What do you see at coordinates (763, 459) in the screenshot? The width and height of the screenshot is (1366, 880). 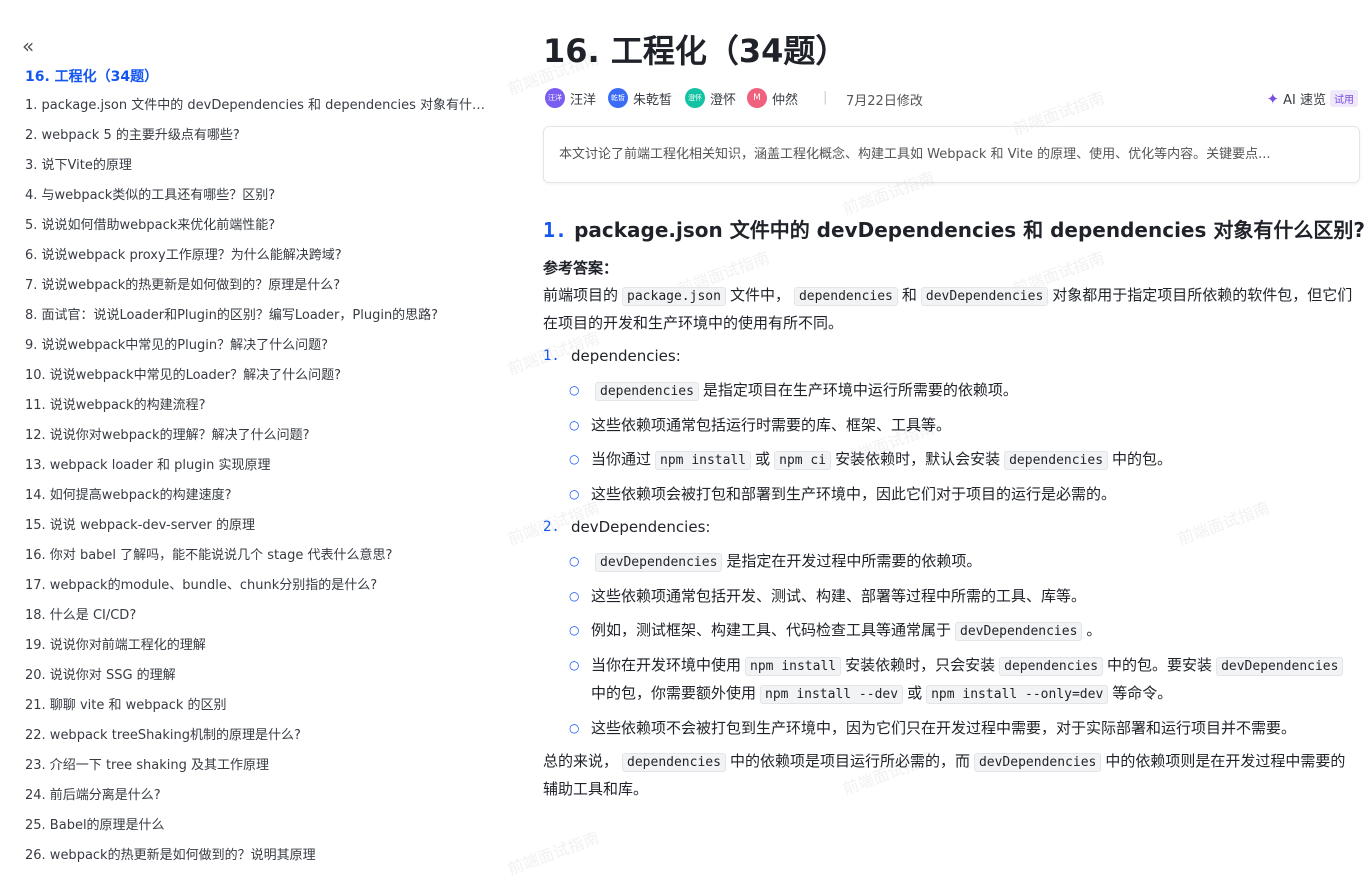 I see `text: 或` at bounding box center [763, 459].